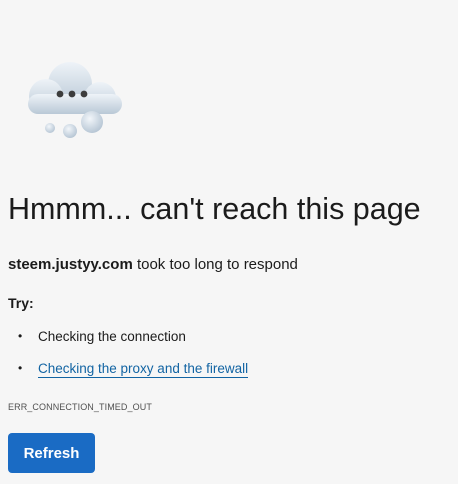 This screenshot has width=458, height=484. I want to click on suggestion-check-connection: Checking the connection, so click(112, 336).